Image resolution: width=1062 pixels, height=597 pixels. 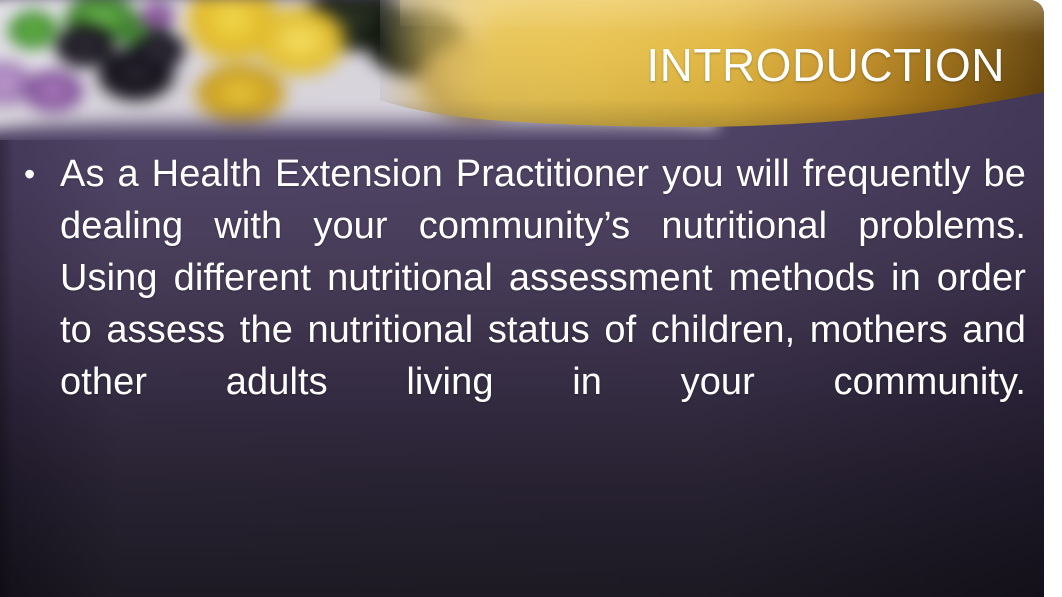 What do you see at coordinates (825, 65) in the screenshot?
I see `slide-title: INTRODUCTION` at bounding box center [825, 65].